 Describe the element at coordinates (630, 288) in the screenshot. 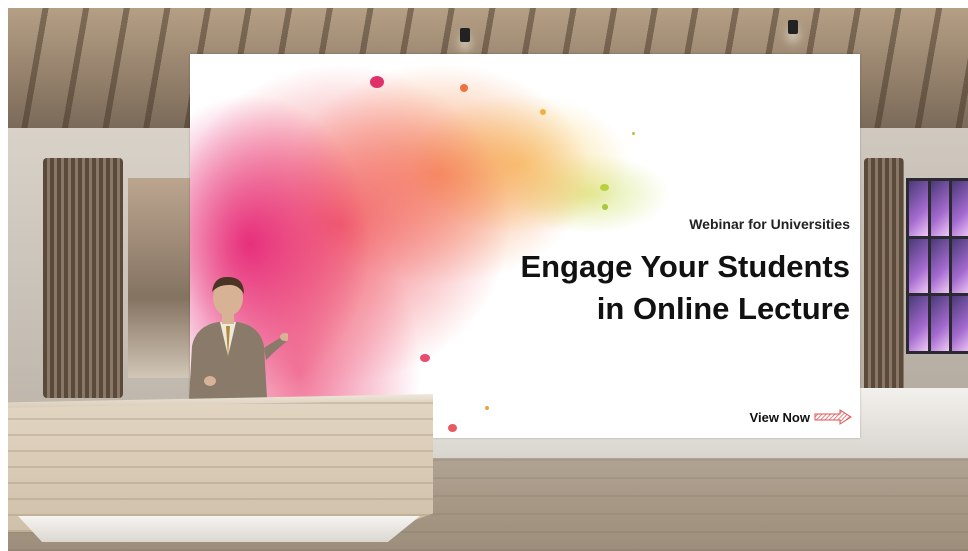

I see `webinar-title: Engage Your Students in Online Lecture` at that location.